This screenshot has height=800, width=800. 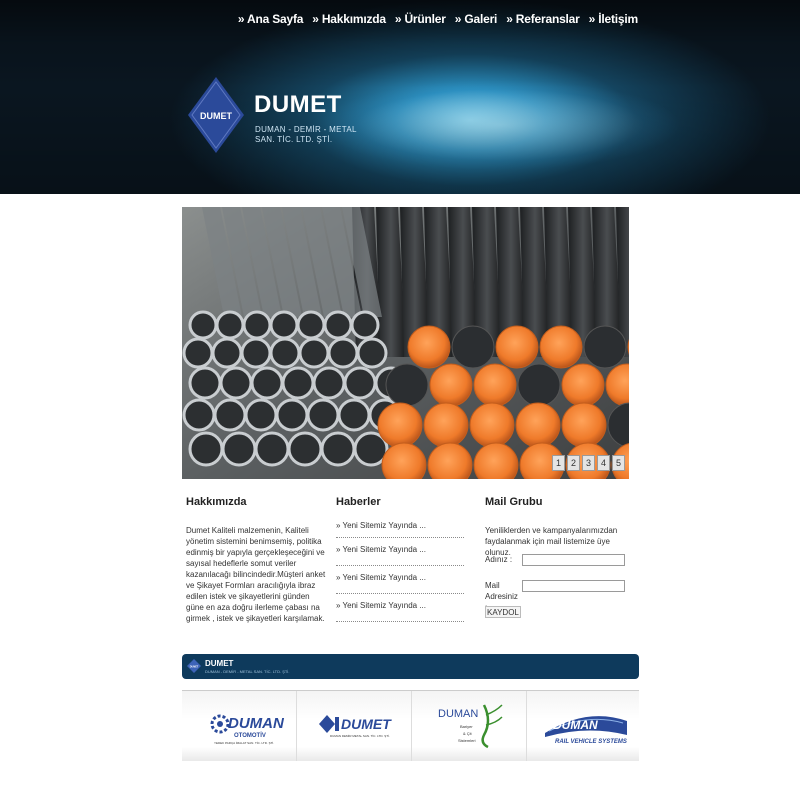 I want to click on slide-page-3: 3, so click(x=588, y=463).